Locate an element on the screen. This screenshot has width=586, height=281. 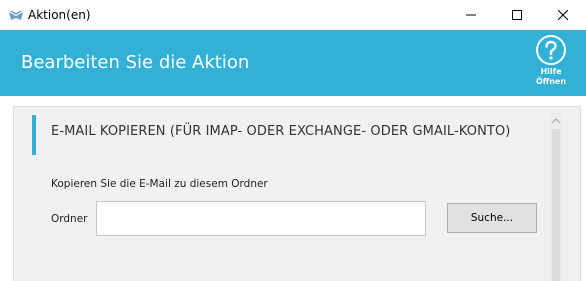
title-bar: Aktion(en) is located at coordinates (293, 15).